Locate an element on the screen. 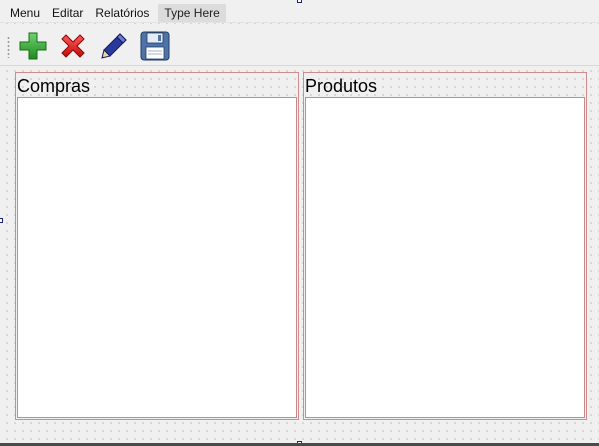 The image size is (599, 446). delete-button is located at coordinates (73, 46).